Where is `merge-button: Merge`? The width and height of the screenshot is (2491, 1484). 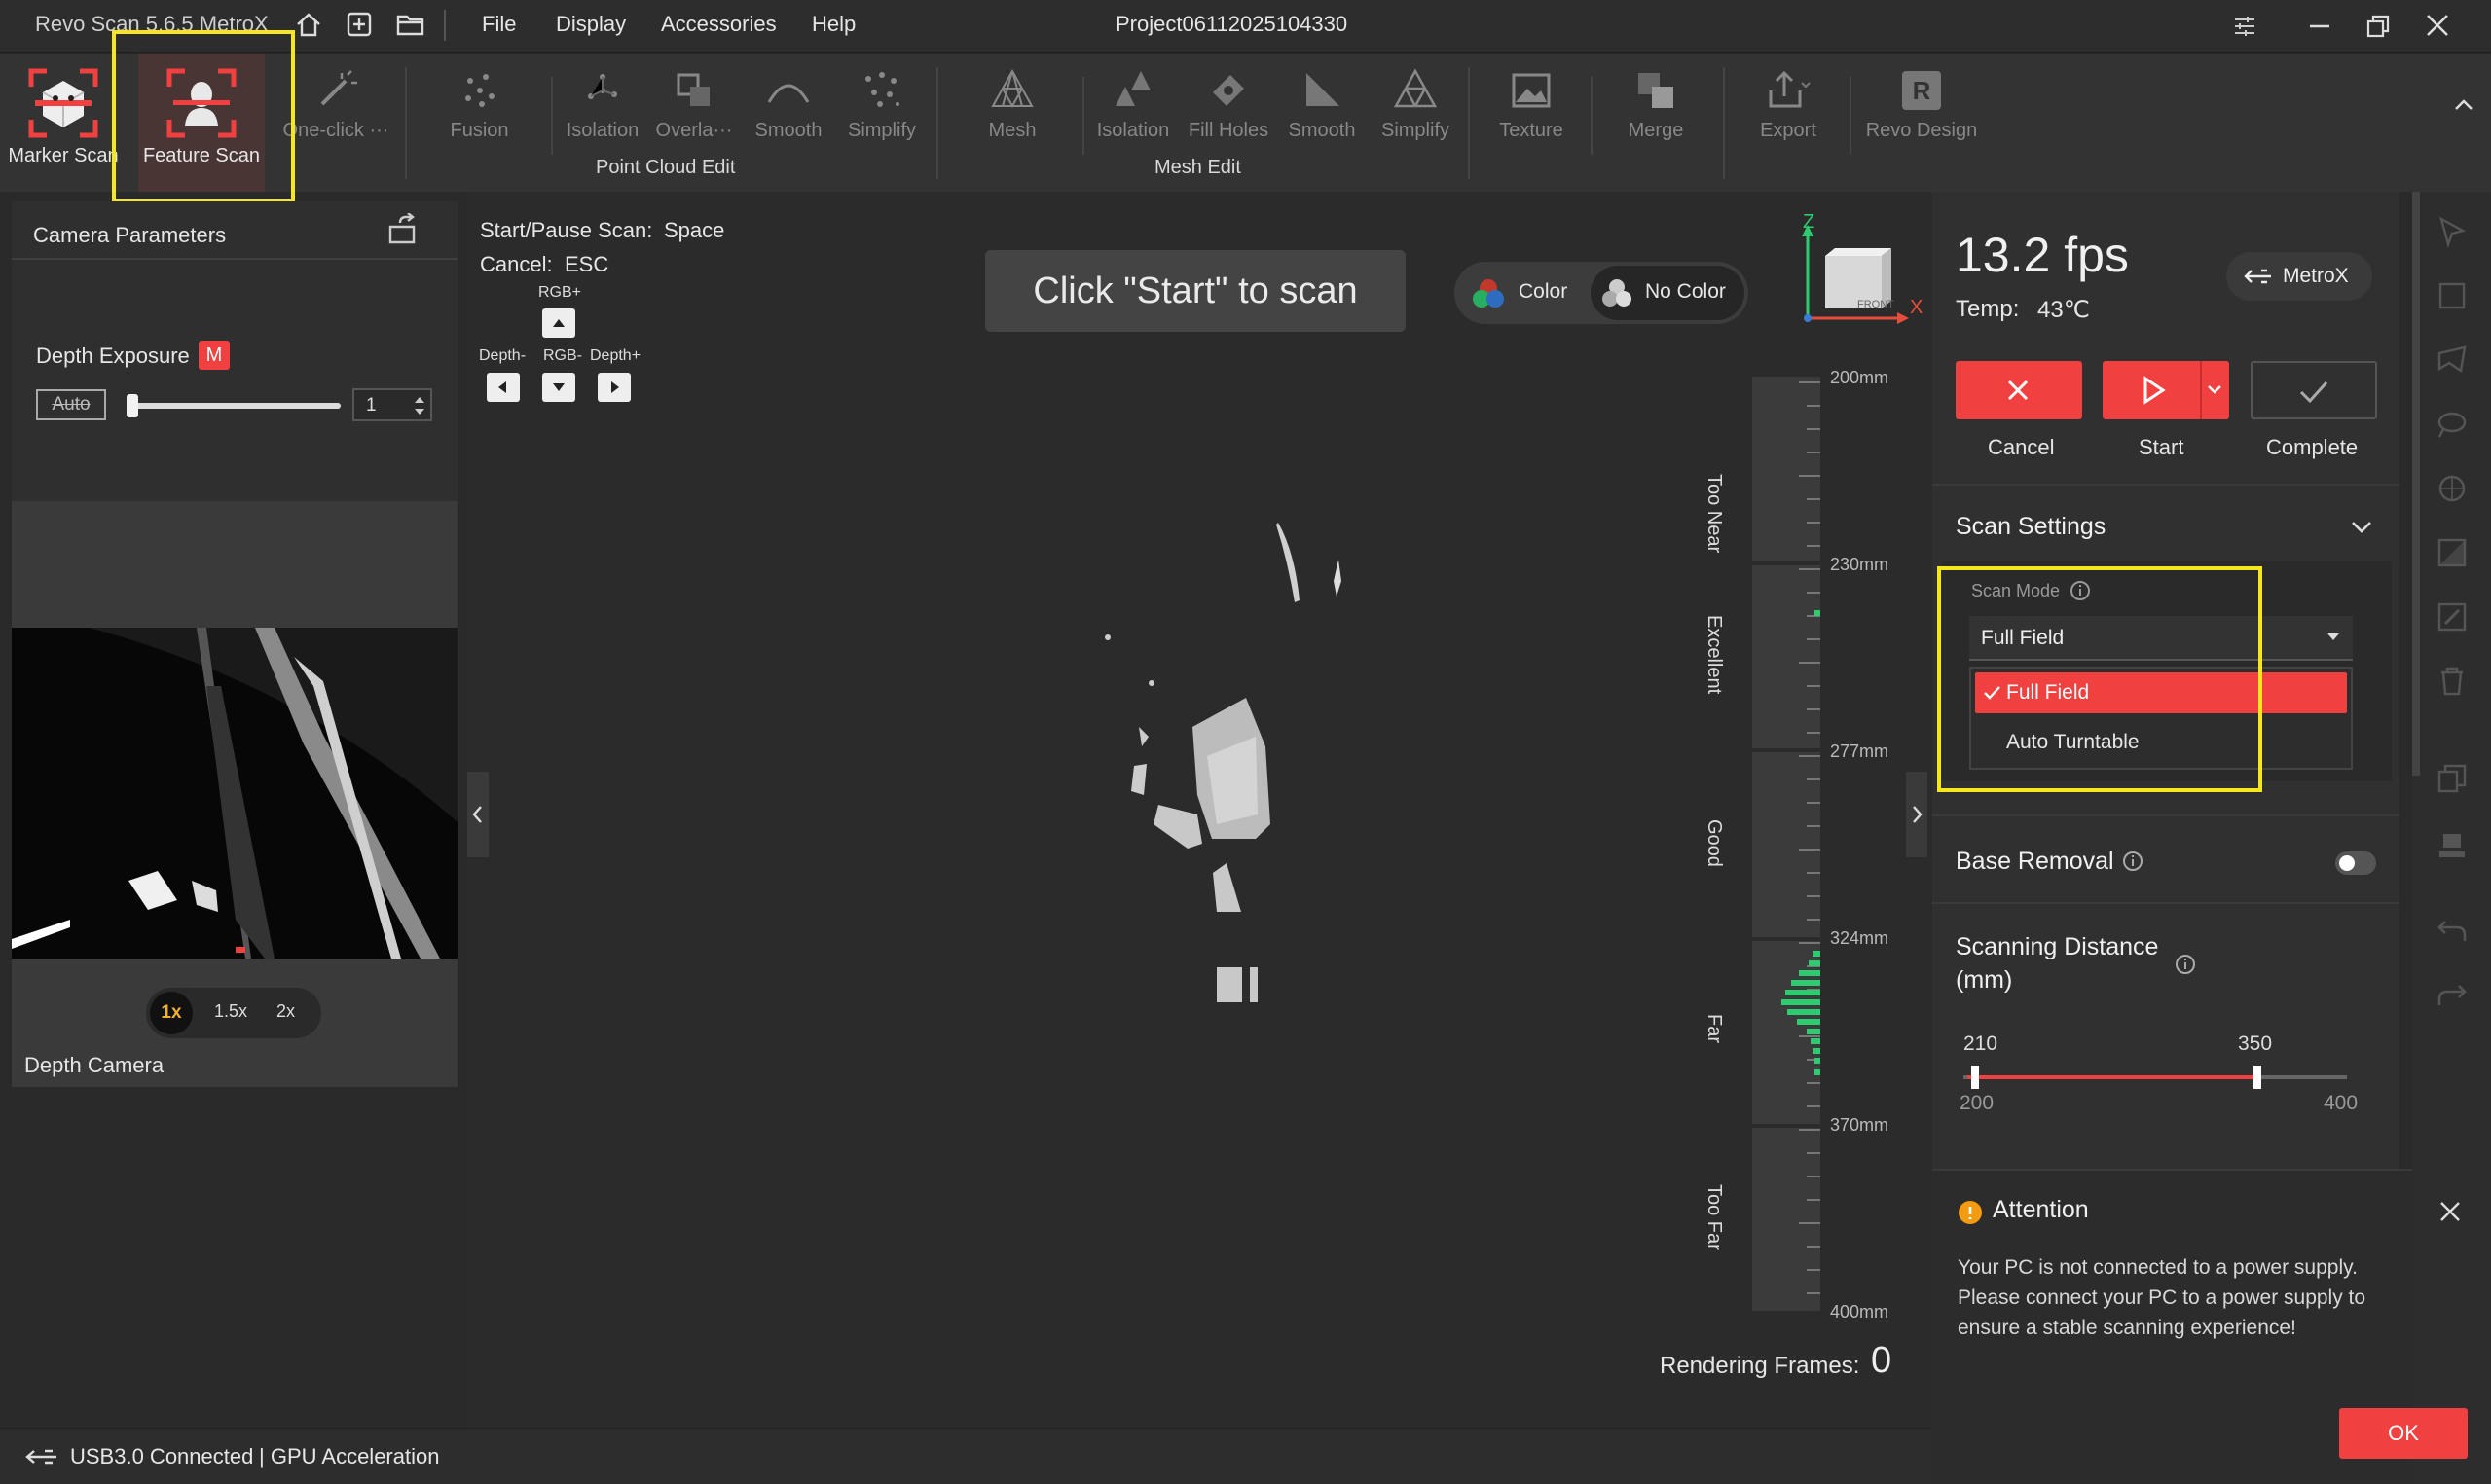 merge-button: Merge is located at coordinates (1656, 123).